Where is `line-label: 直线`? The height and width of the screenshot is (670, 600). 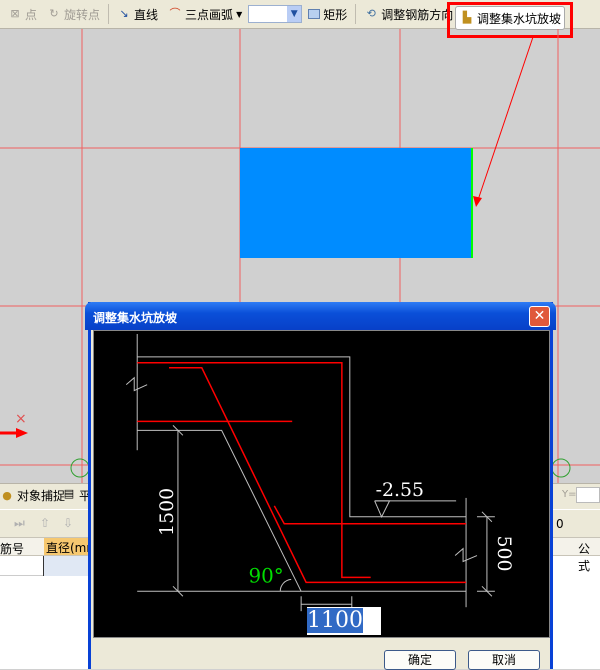 line-label: 直线 is located at coordinates (146, 14).